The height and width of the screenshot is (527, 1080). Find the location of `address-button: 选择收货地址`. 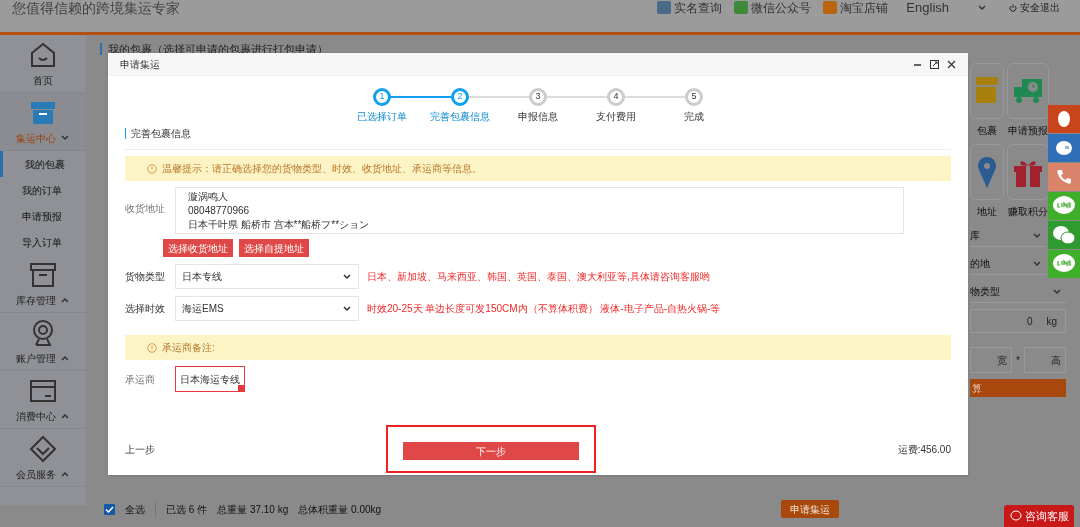

address-button: 选择收货地址 is located at coordinates (198, 248).